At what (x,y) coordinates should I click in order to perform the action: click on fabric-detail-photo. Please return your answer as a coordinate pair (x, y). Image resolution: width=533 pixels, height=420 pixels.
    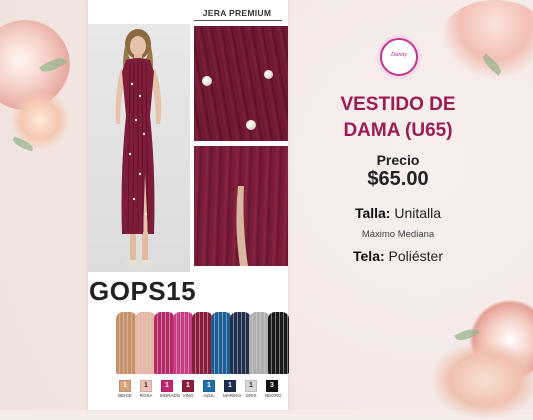
    Looking at the image, I should click on (241, 83).